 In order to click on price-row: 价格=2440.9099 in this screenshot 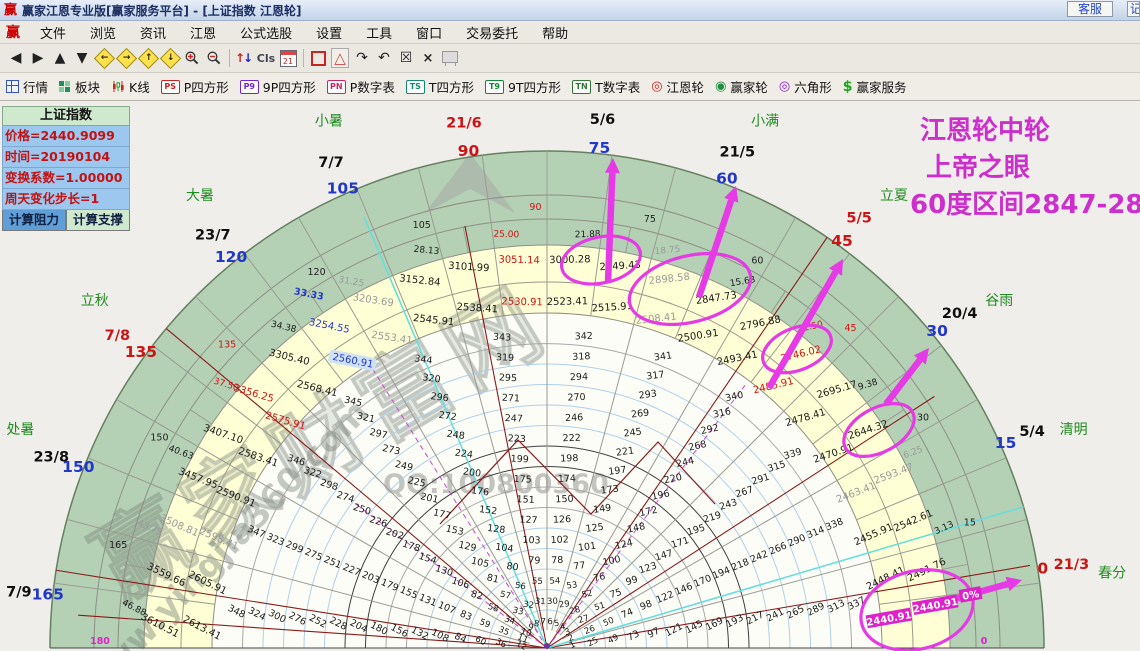, I will do `click(66, 136)`.